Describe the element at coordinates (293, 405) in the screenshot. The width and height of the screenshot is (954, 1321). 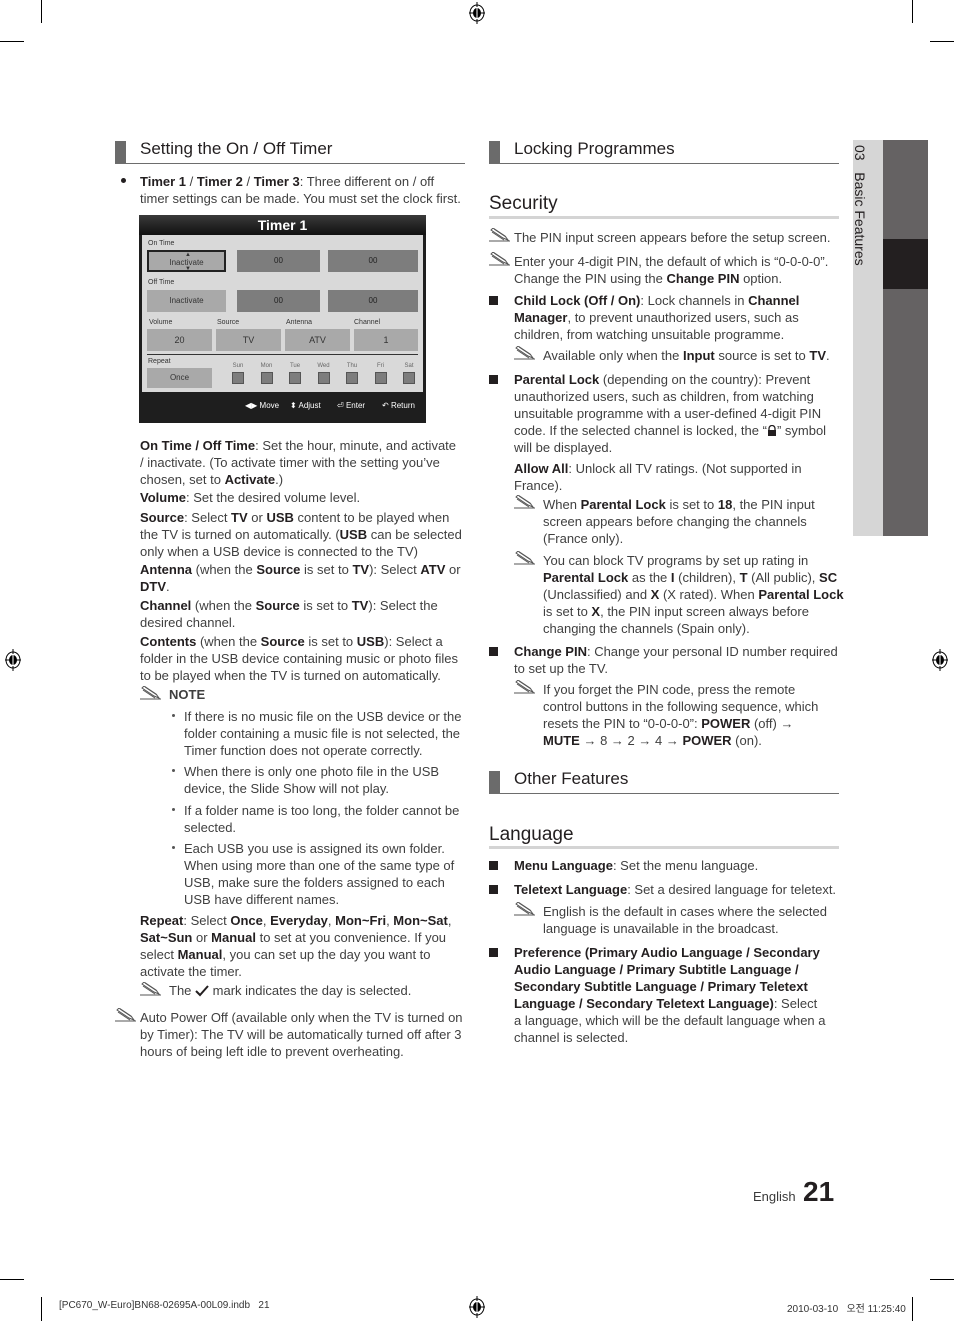
I see `up-down-arrow-icon: ⬍` at that location.